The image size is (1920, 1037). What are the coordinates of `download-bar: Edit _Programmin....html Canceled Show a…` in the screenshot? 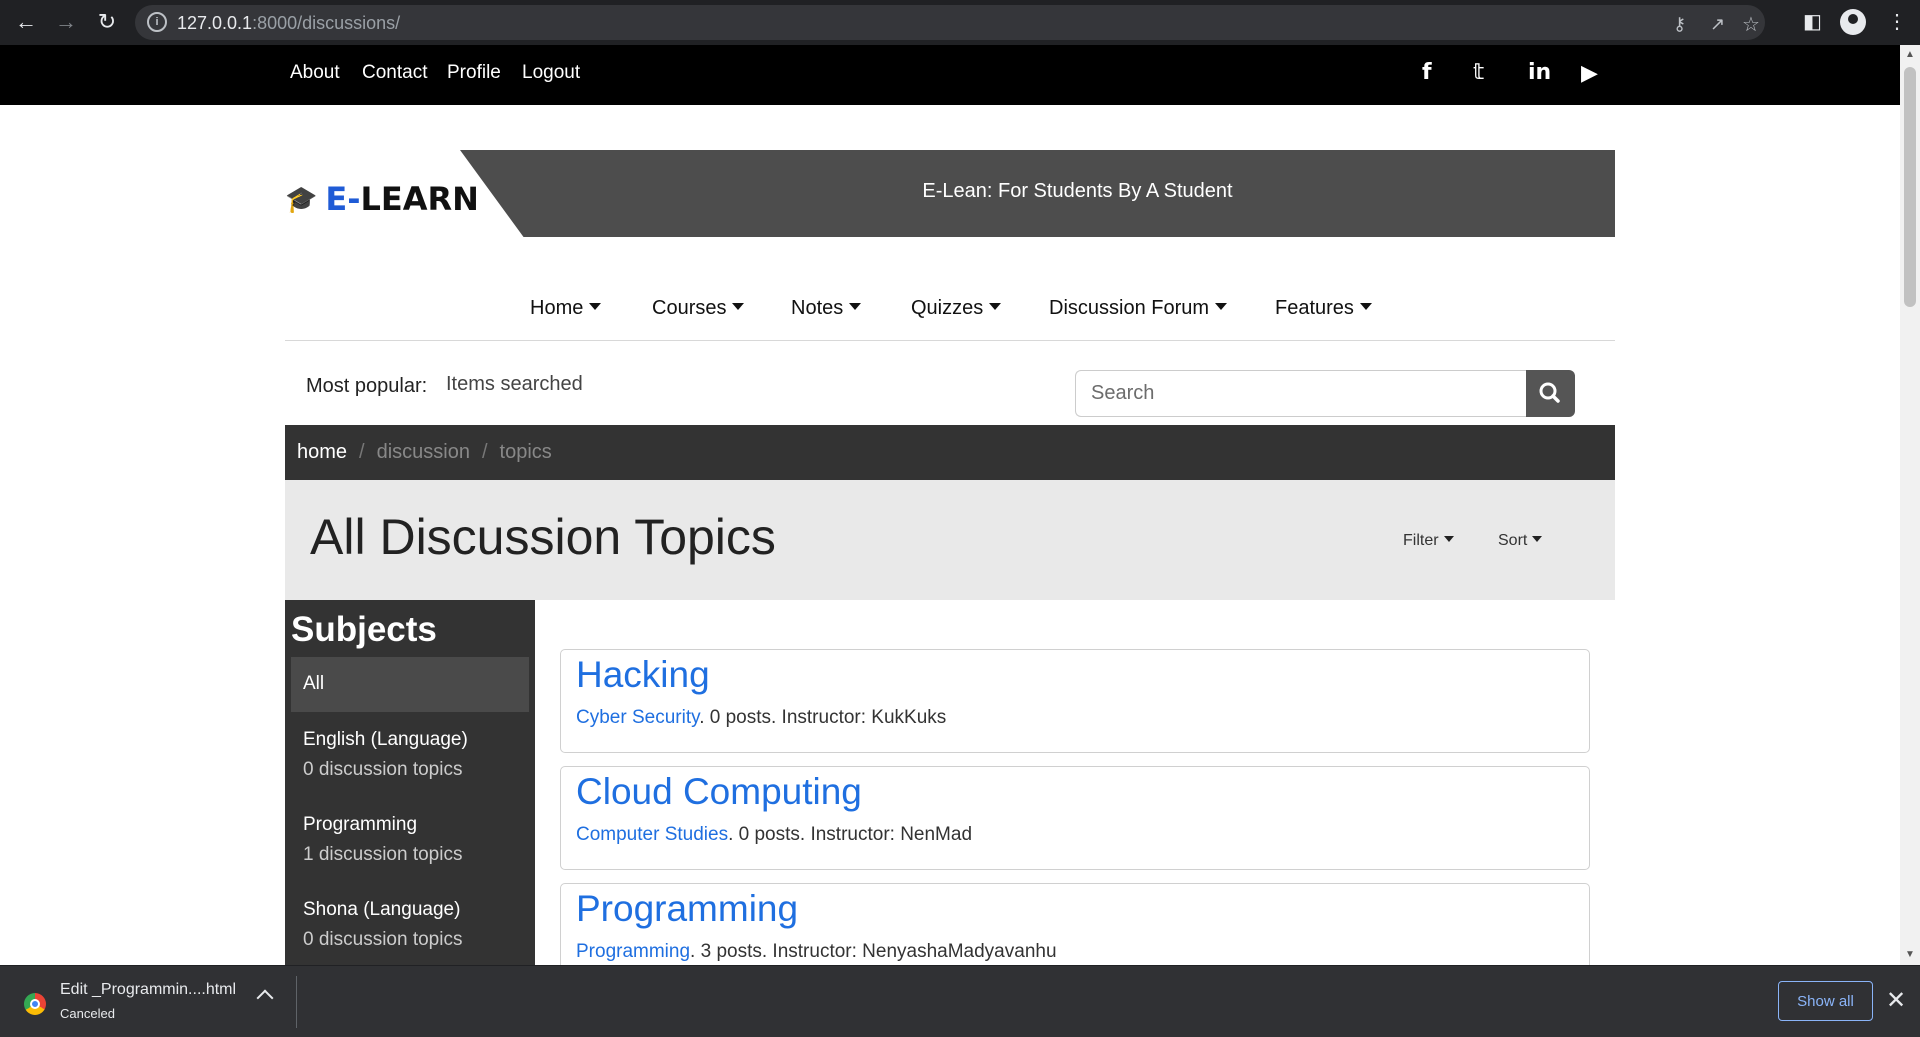 It's located at (960, 1001).